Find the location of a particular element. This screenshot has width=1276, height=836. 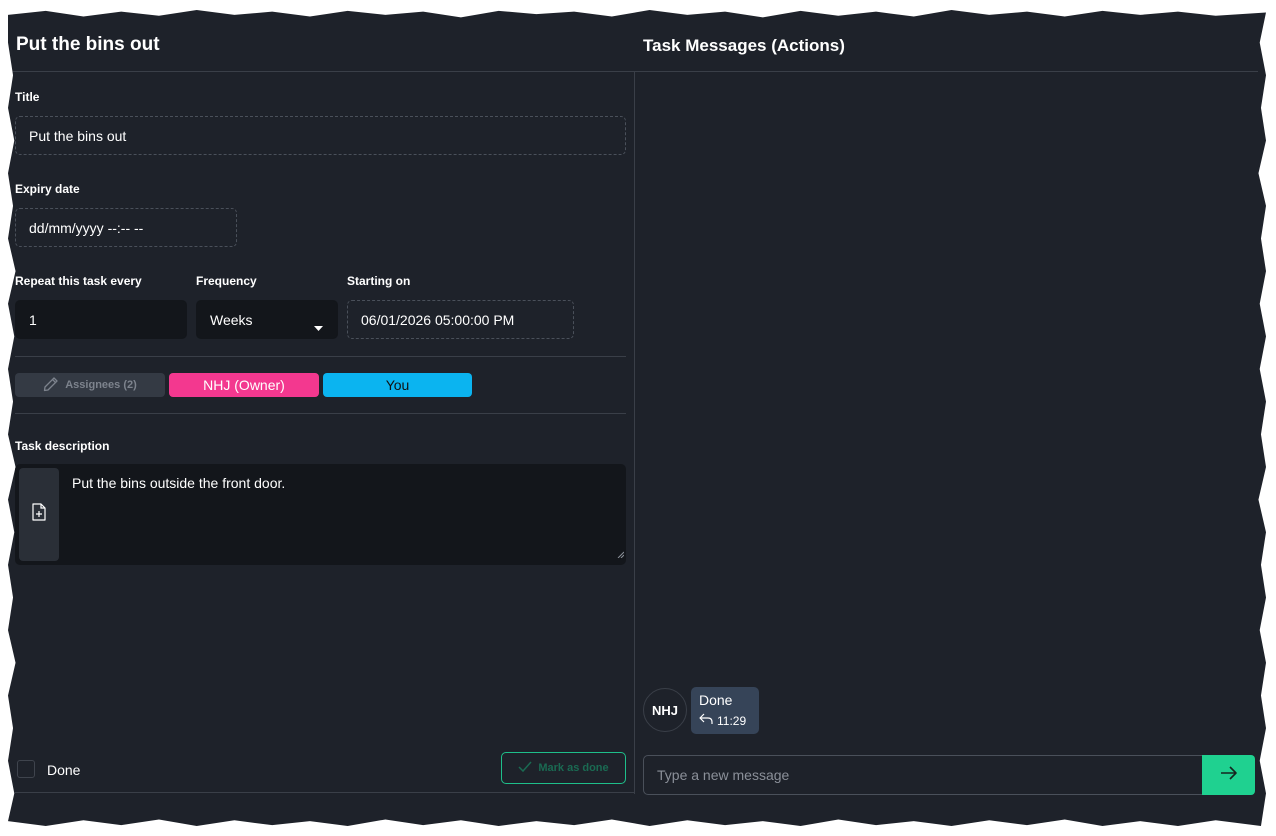

expiry-date-placeholder: dd/mm/yyyy --:-- -- is located at coordinates (86, 227).